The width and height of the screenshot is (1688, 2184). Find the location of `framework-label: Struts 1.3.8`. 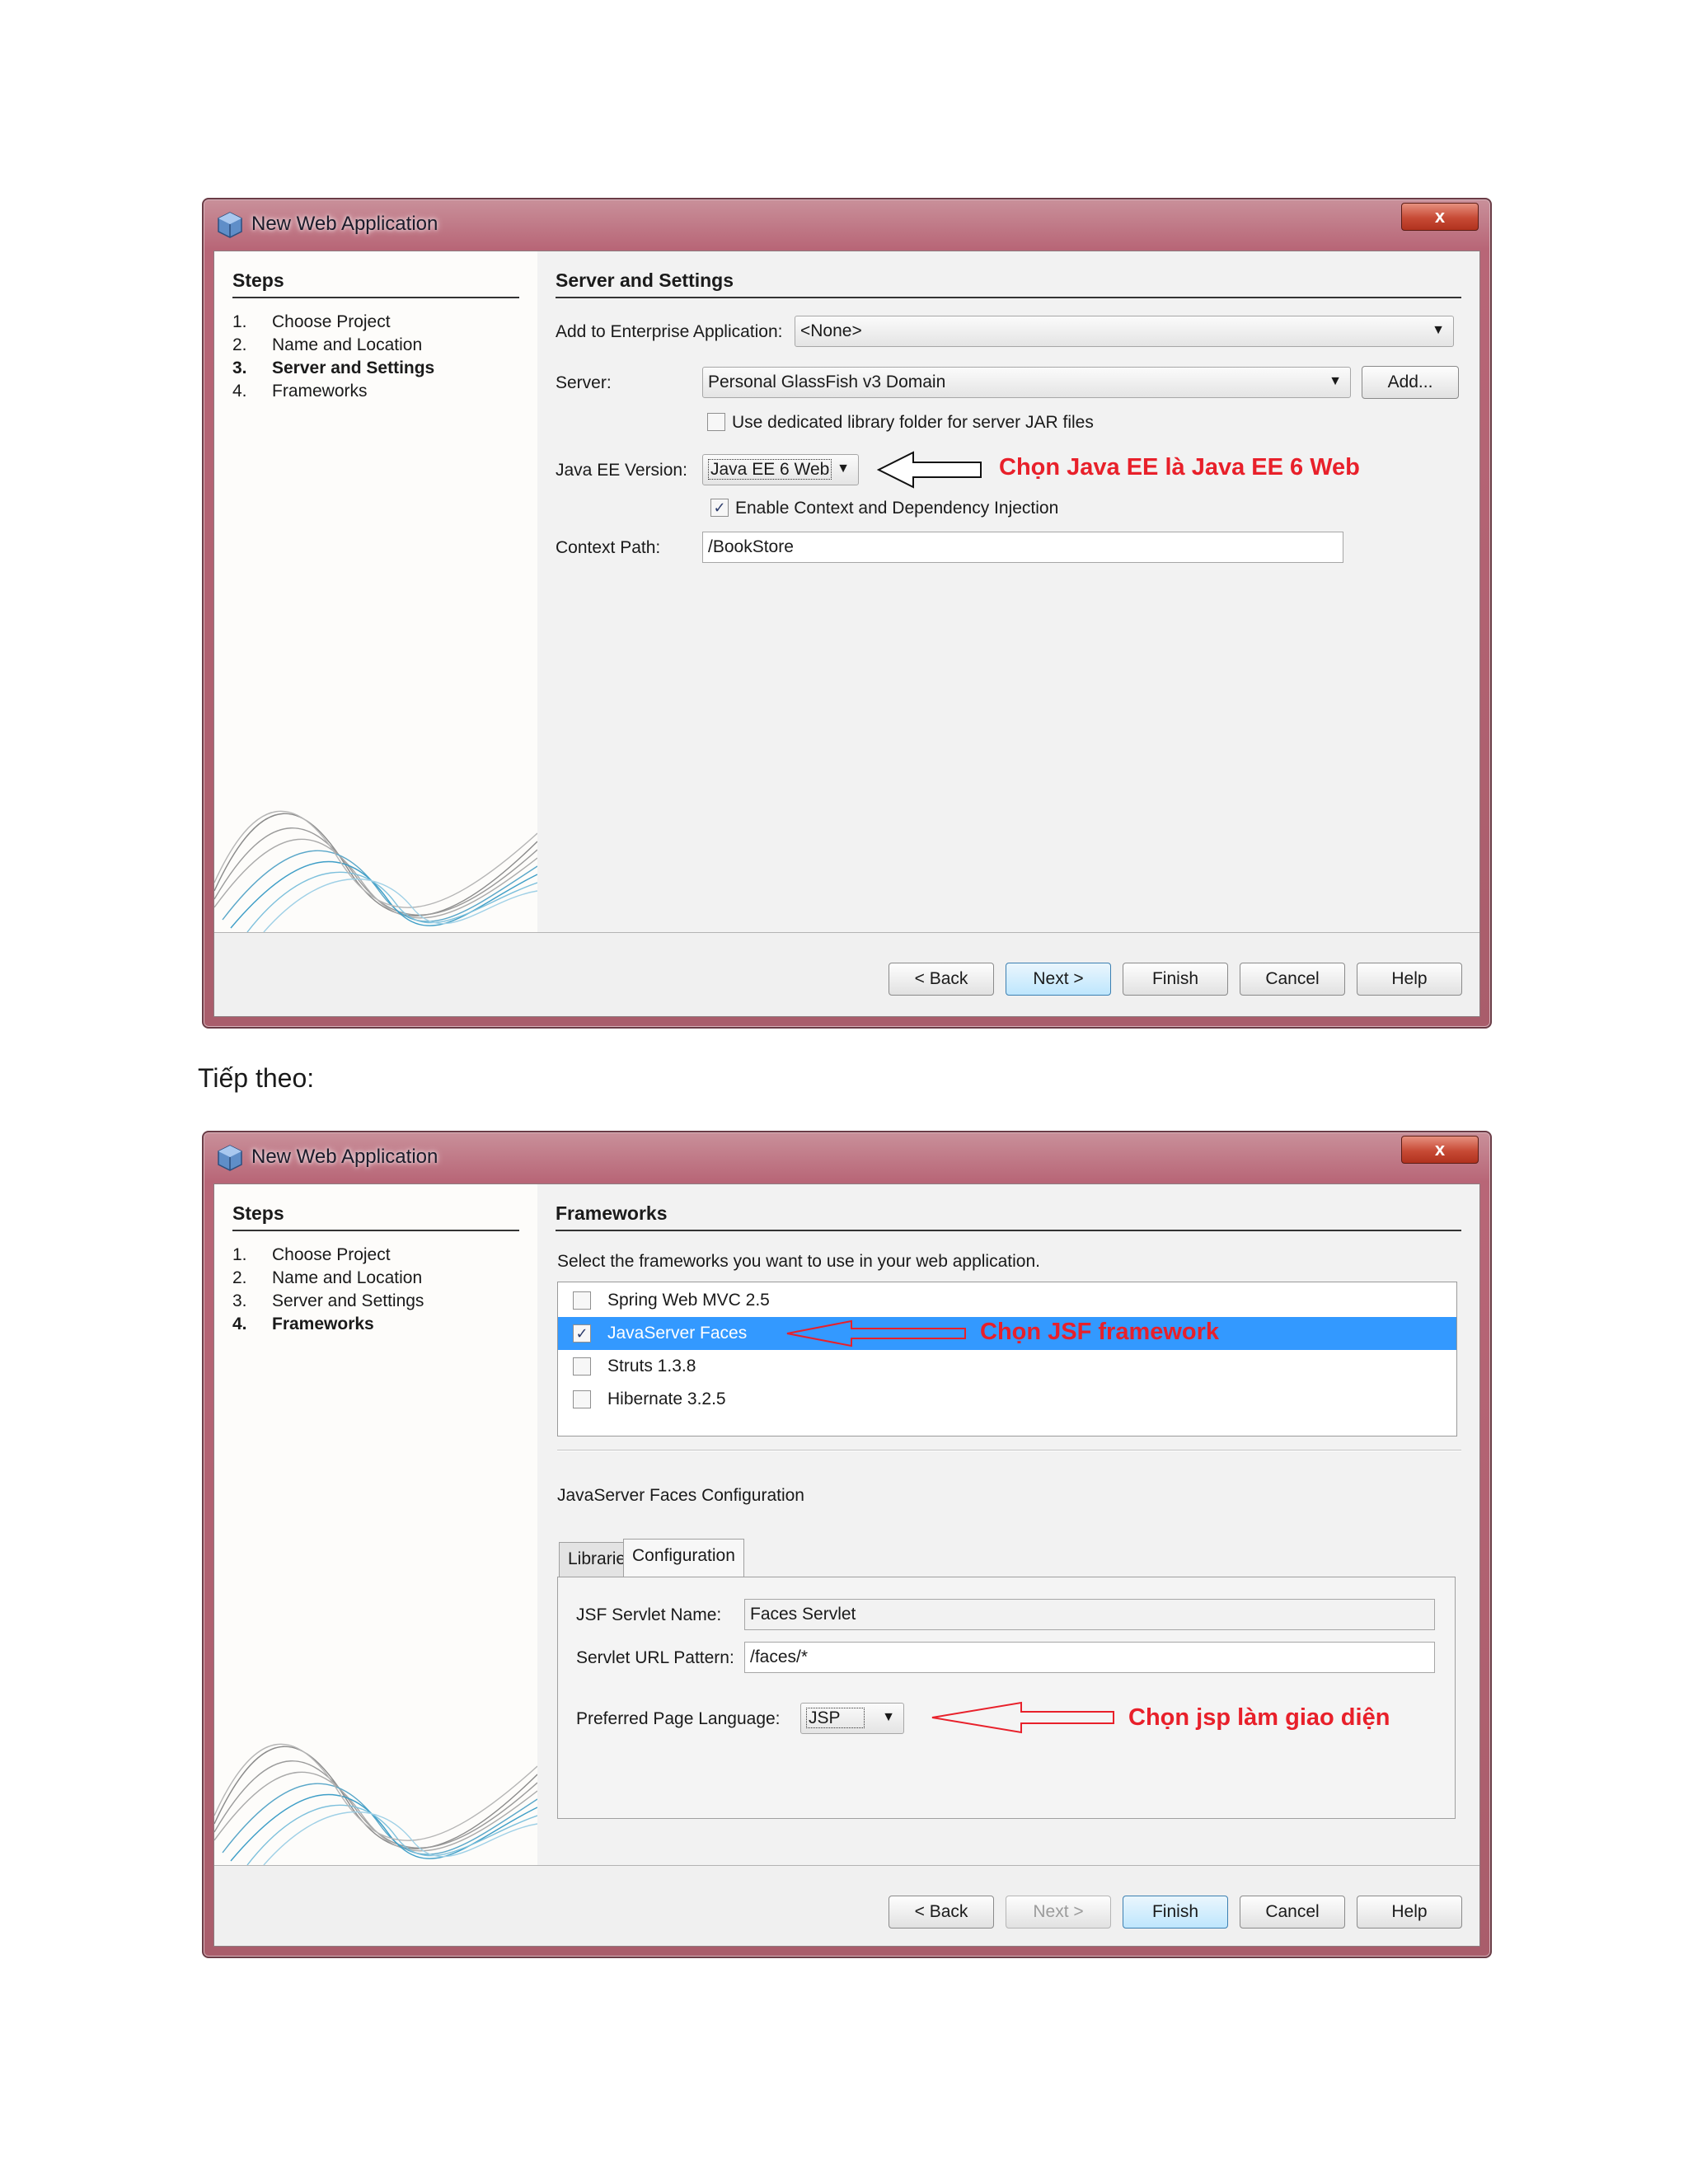

framework-label: Struts 1.3.8 is located at coordinates (652, 1366).